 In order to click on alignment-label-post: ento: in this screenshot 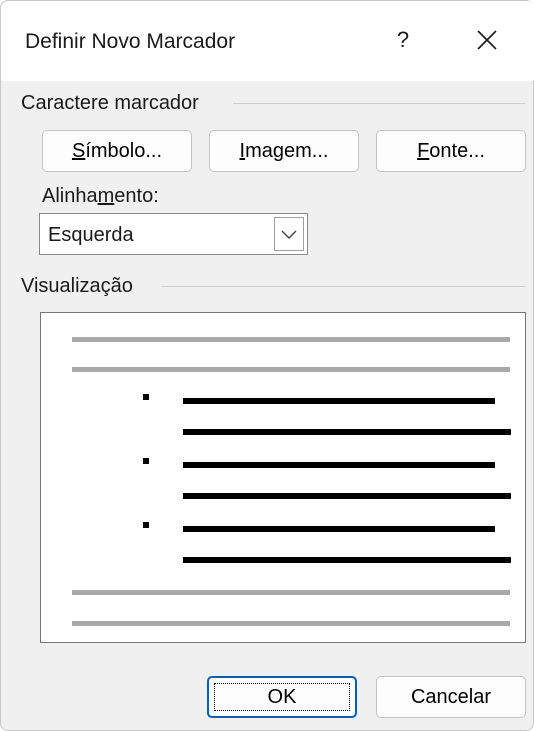, I will do `click(136, 196)`.